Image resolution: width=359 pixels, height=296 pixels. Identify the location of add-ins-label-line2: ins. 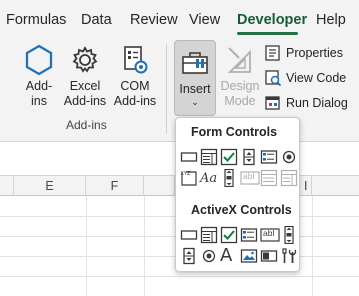
(39, 101).